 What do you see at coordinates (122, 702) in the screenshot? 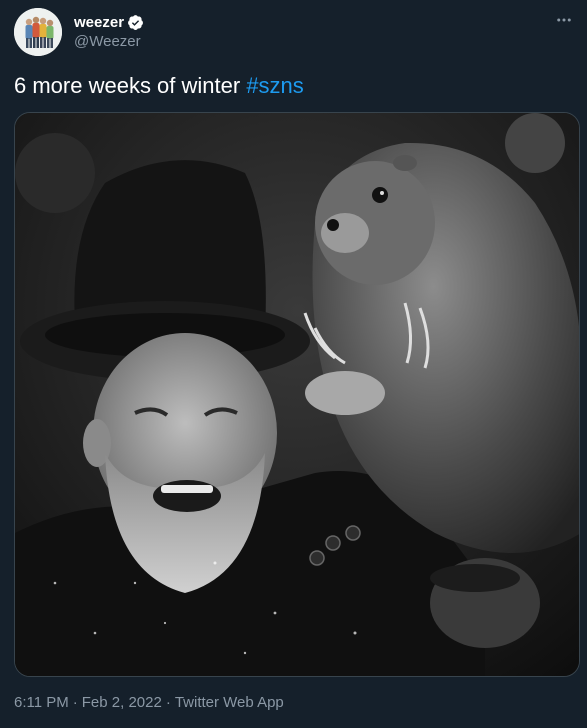
I see `tweet-date: Feb 2, 2022` at bounding box center [122, 702].